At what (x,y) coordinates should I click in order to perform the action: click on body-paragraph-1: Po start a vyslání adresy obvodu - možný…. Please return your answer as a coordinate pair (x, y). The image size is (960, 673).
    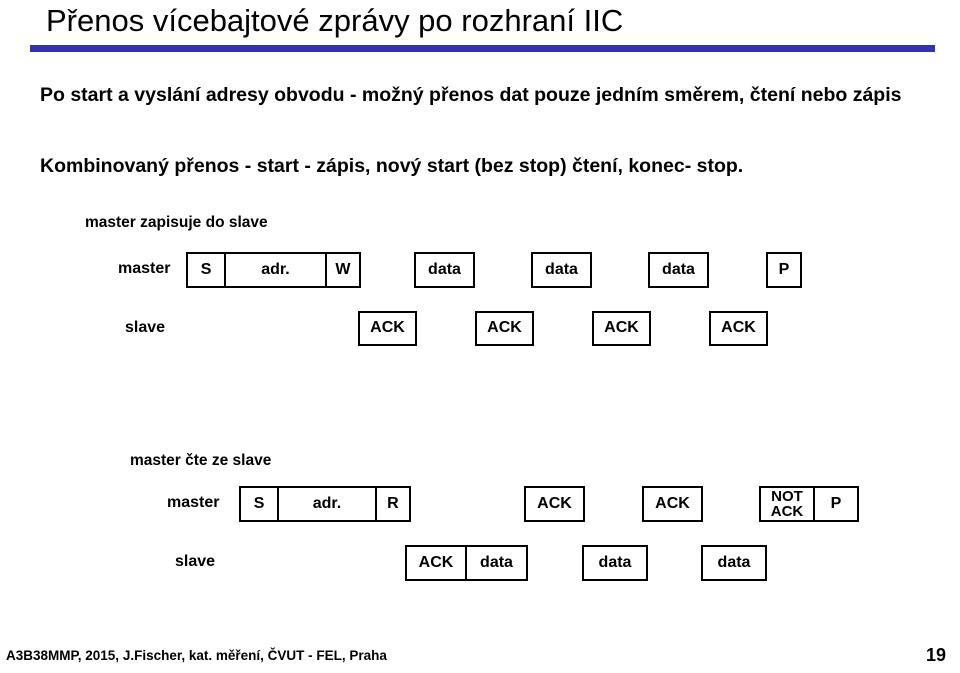
    Looking at the image, I should click on (471, 95).